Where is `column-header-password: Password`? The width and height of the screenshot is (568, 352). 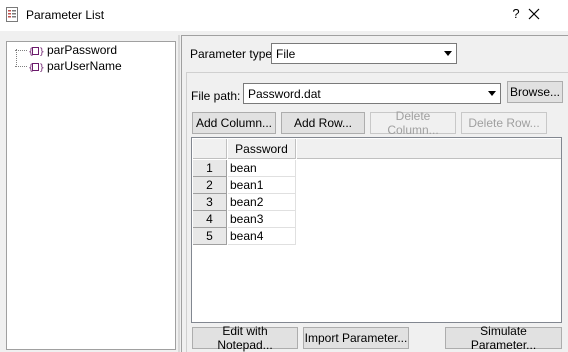 column-header-password: Password is located at coordinates (262, 149).